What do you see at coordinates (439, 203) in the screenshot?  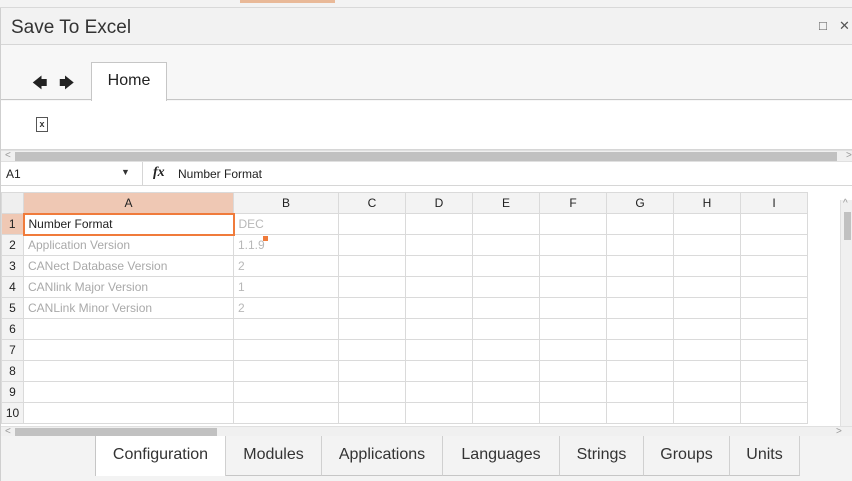 I see `column-header-d: D` at bounding box center [439, 203].